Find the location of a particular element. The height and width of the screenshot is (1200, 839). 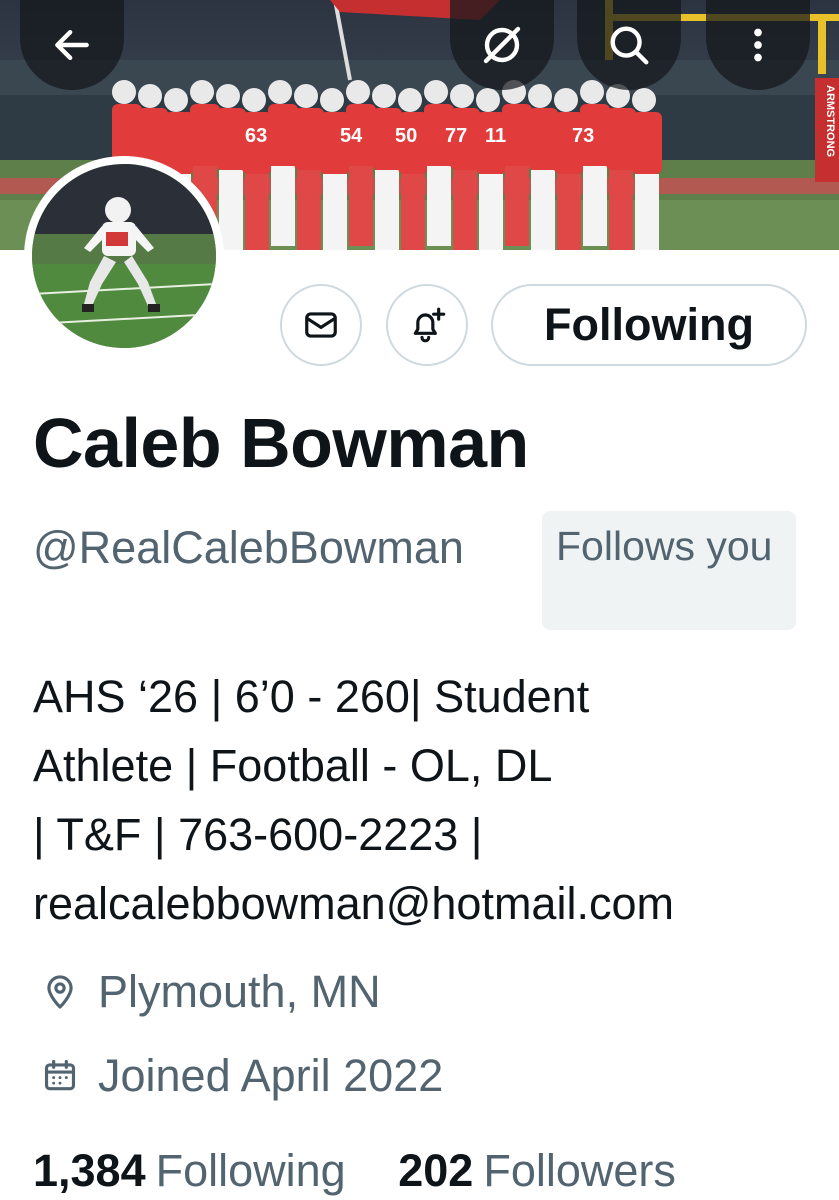

stadium-sign-text: ARMSTRONG is located at coordinates (830, 121).